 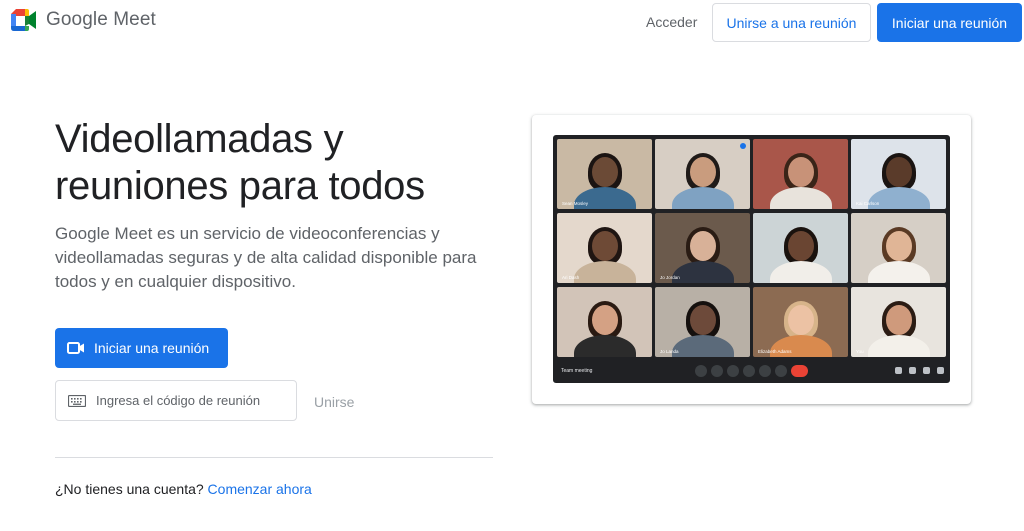 What do you see at coordinates (669, 351) in the screenshot?
I see `participant-name: Jo Landa` at bounding box center [669, 351].